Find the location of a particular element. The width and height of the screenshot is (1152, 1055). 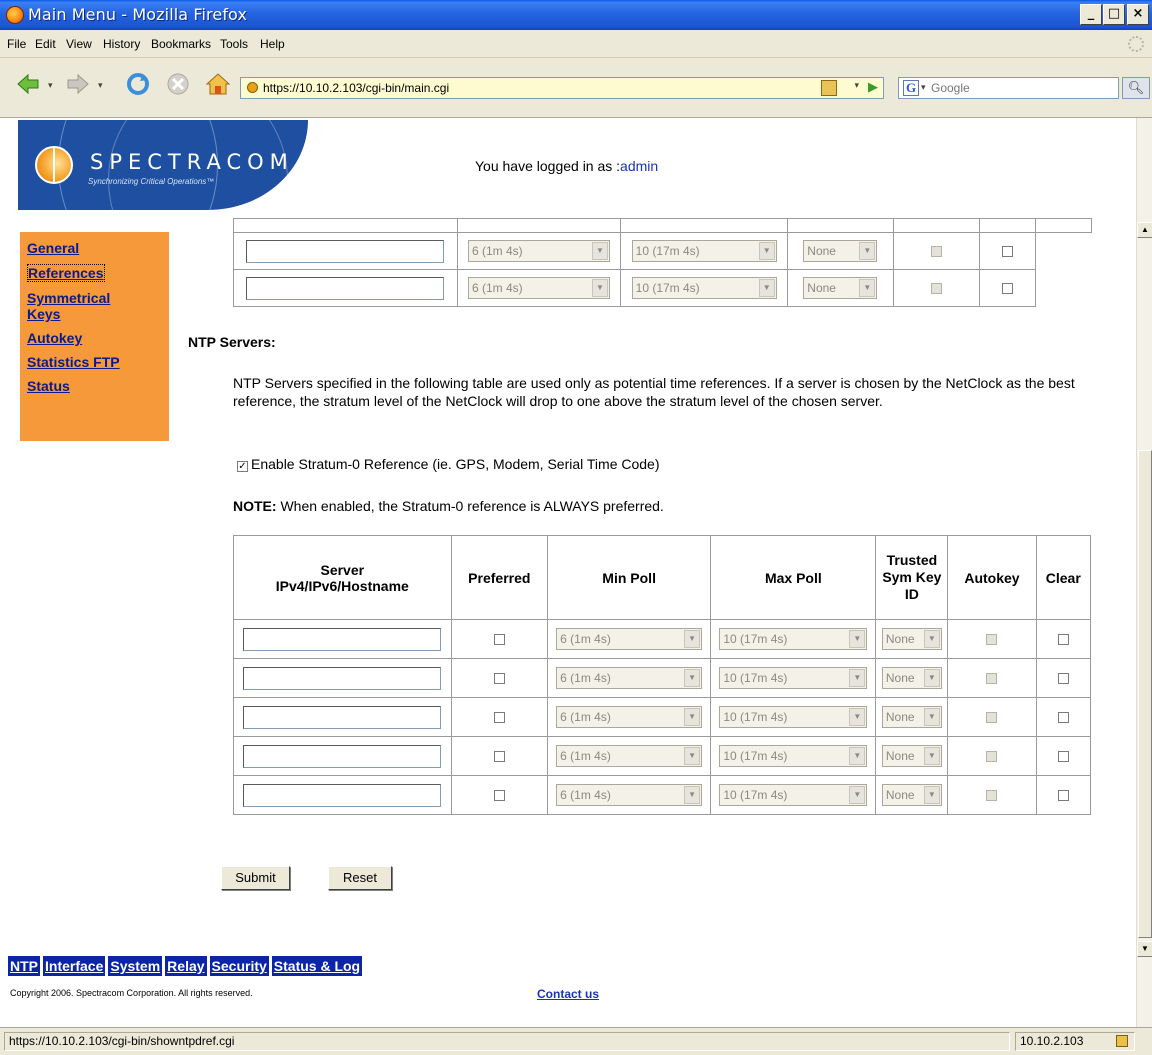

vertical-scrollbar: ▲ ▼ is located at coordinates (1144, 572).